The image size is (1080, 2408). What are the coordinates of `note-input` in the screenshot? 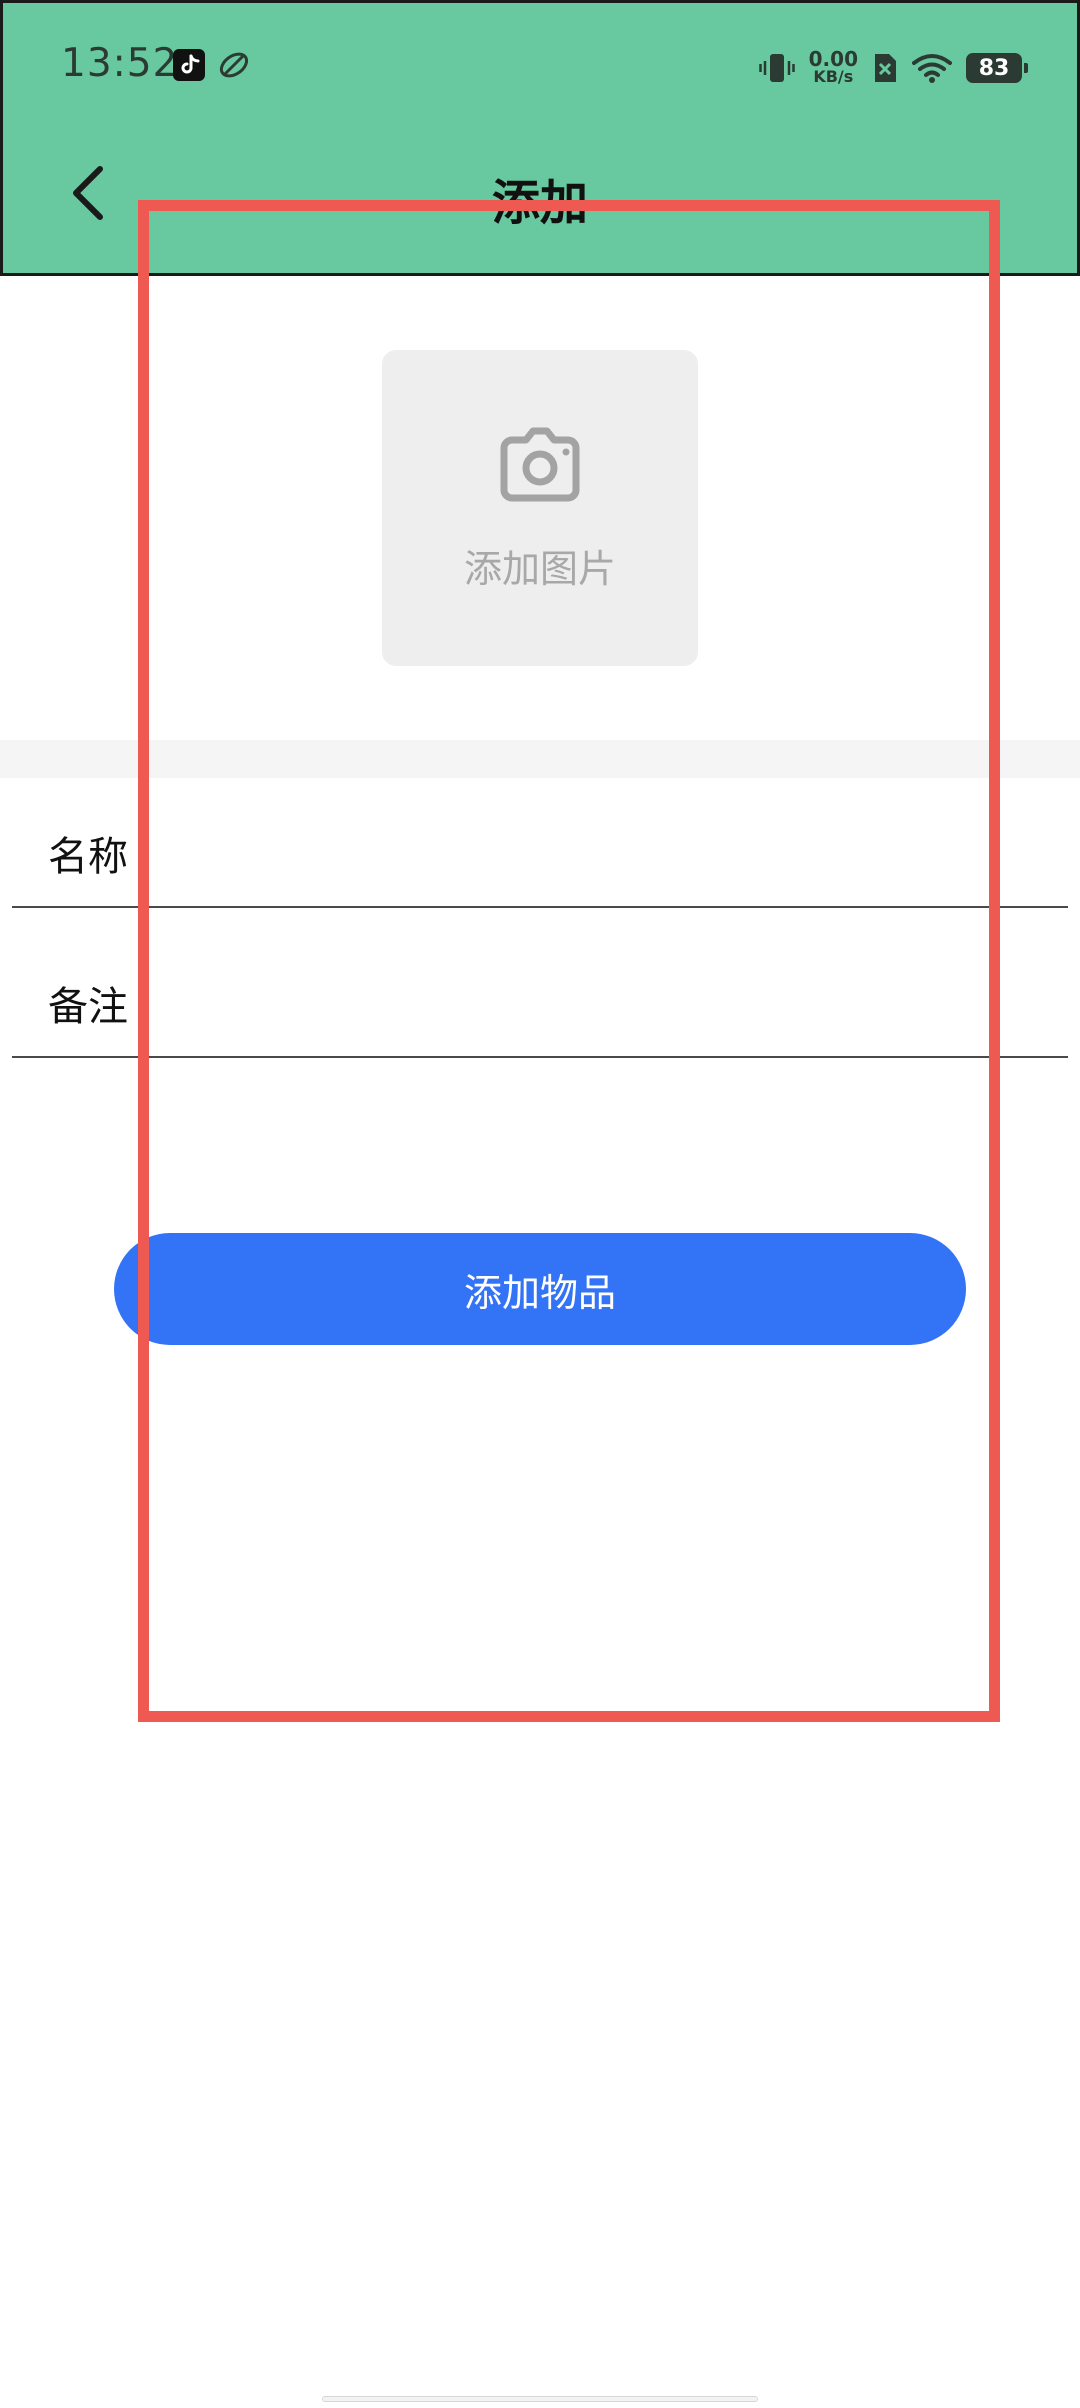 It's located at (592, 999).